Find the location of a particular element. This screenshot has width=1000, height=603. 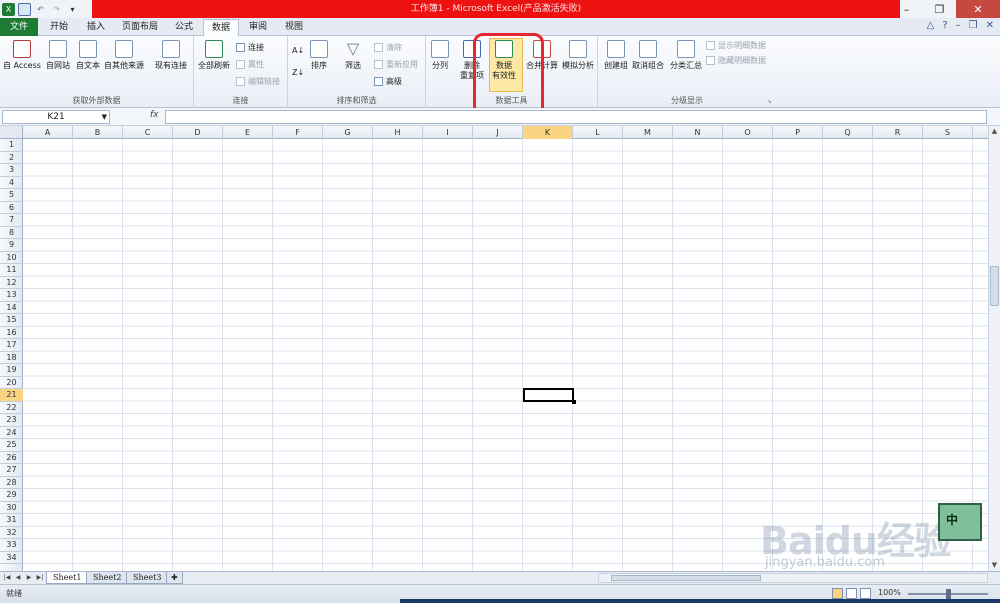

ribbon-collapse-icon: △ is located at coordinates (931, 25).